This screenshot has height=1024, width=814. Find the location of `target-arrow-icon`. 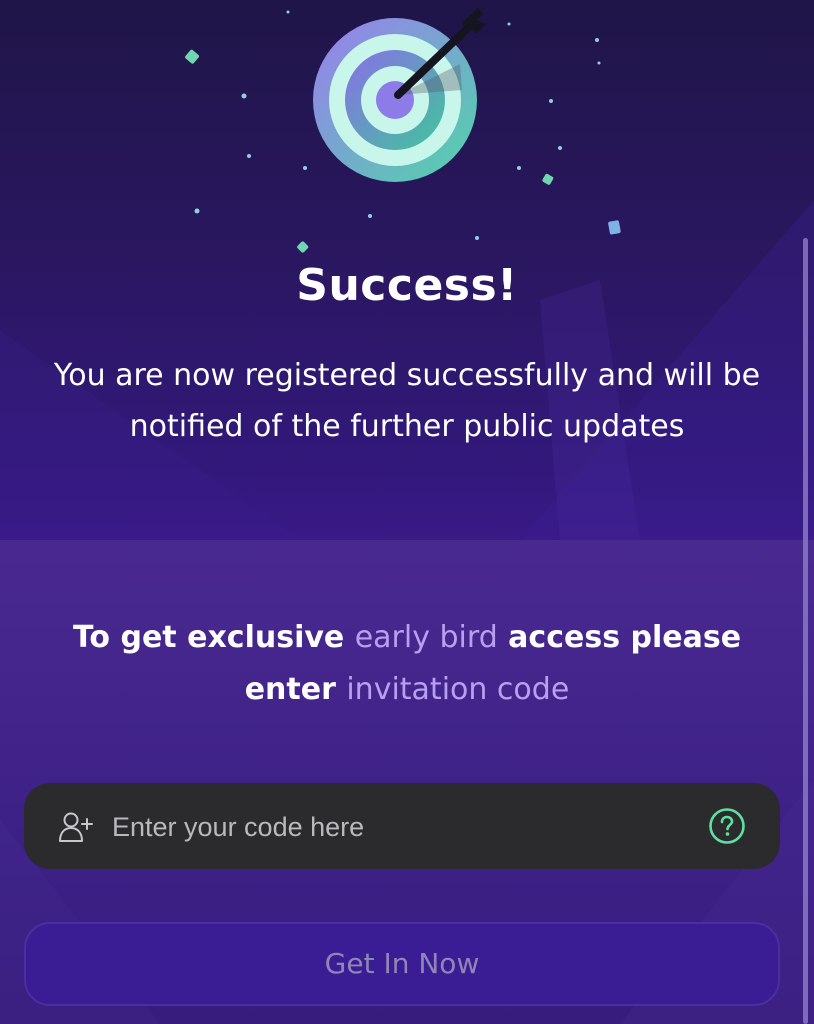

target-arrow-icon is located at coordinates (399, 95).